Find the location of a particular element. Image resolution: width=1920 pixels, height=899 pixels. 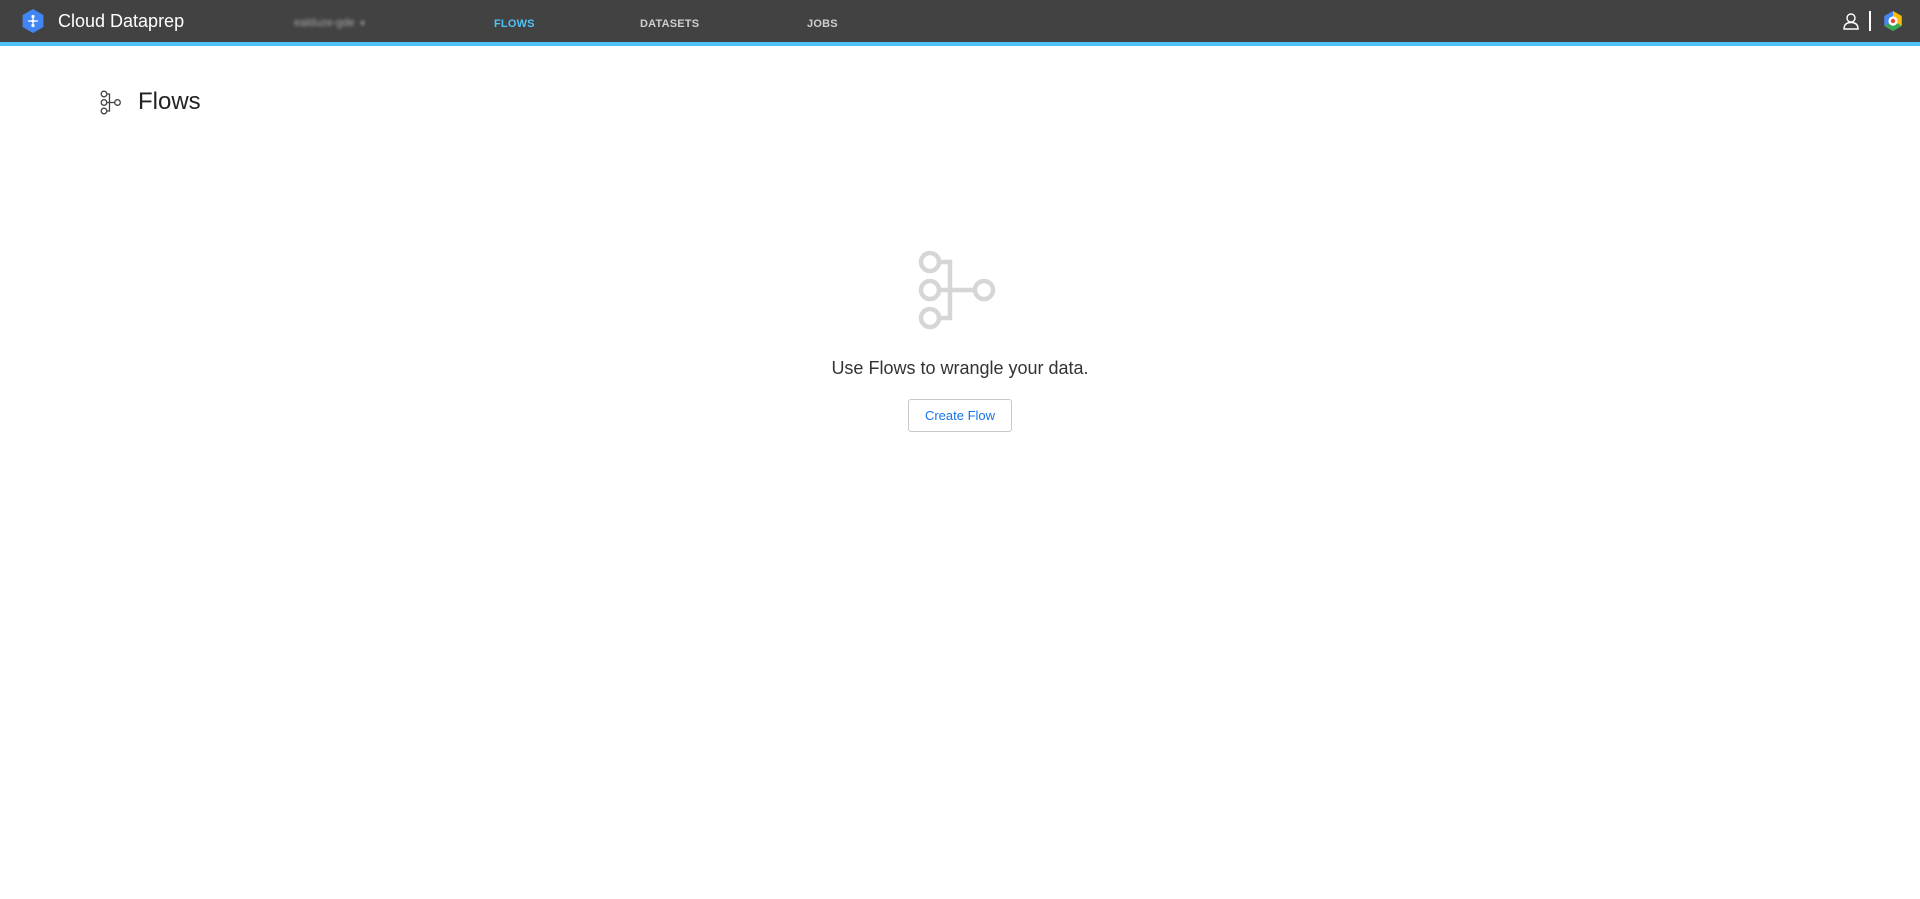

user-icon is located at coordinates (1851, 21).